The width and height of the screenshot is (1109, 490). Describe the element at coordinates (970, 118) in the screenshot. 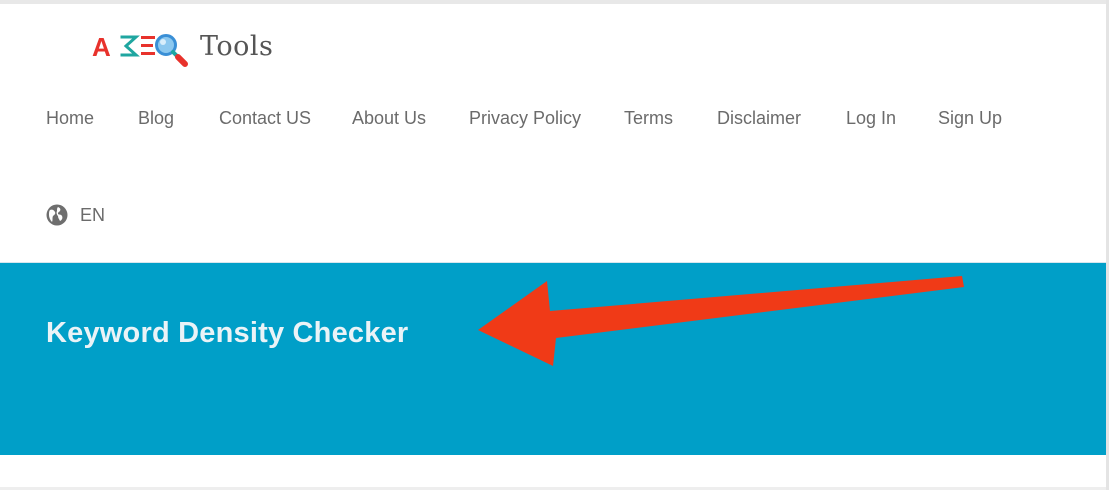

I see `nav-item-signup: Sign Up` at that location.